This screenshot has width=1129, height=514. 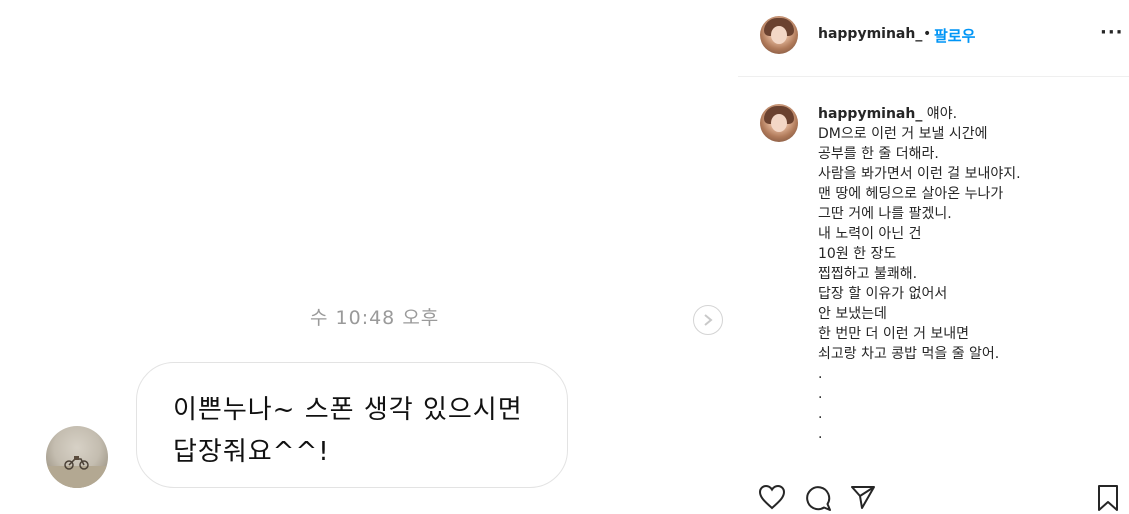 What do you see at coordinates (911, 194) in the screenshot?
I see `caption-line: 맨 땅에 헤딩으로 살아온 누나가` at bounding box center [911, 194].